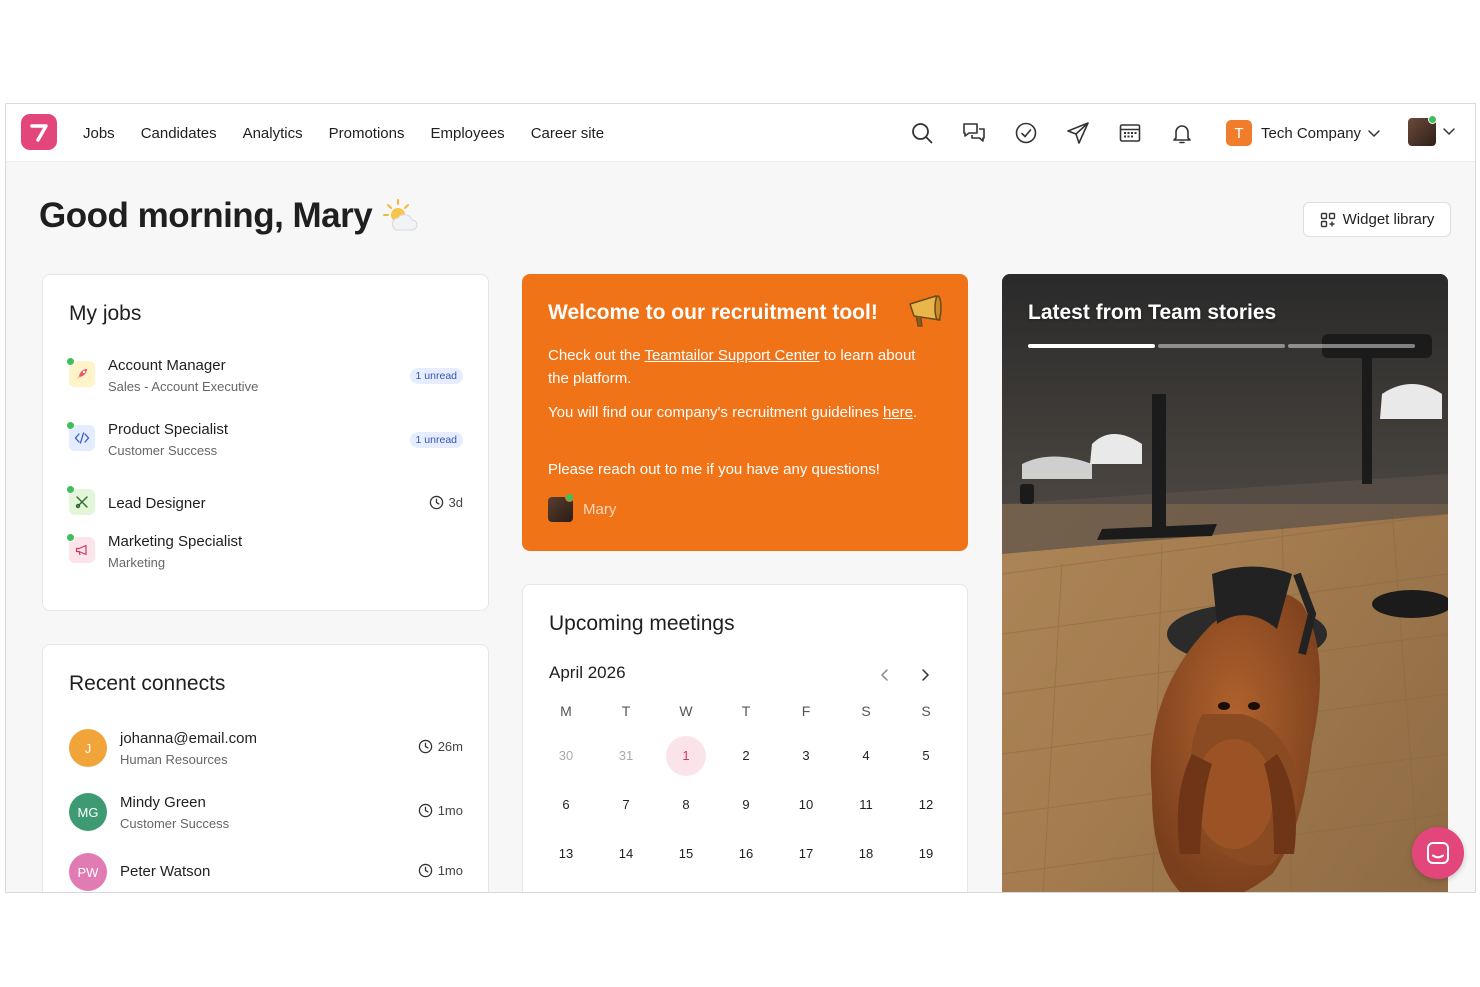 This screenshot has height=987, width=1480. Describe the element at coordinates (264, 553) in the screenshot. I see `job-item-marketing-specialist: Marketing Specialist Marketing` at that location.